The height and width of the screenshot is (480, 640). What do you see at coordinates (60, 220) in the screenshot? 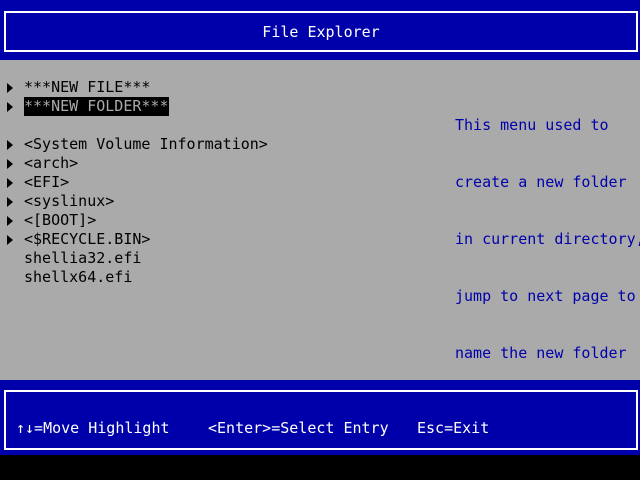
I see `entry-label: <[BOOT]>` at bounding box center [60, 220].